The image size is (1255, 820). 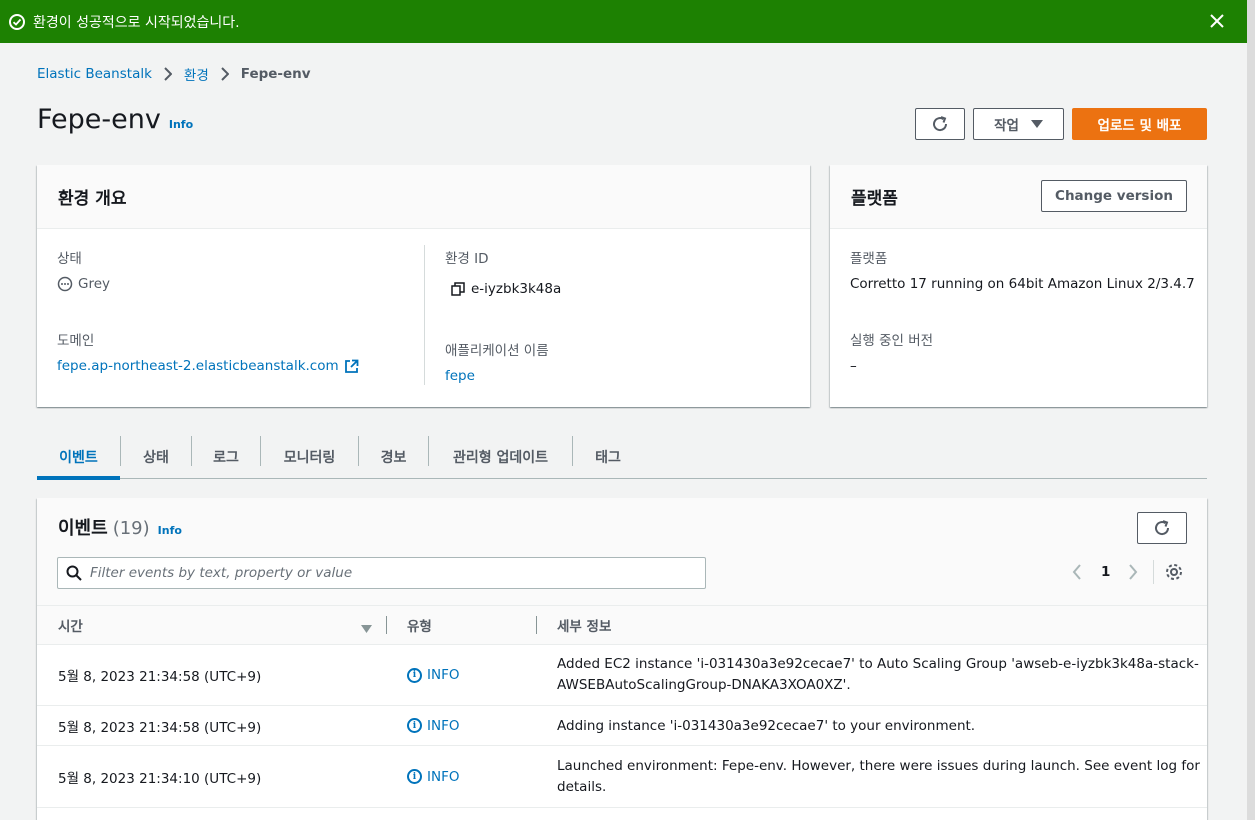 I want to click on change-version-button: Change version, so click(x=1114, y=196).